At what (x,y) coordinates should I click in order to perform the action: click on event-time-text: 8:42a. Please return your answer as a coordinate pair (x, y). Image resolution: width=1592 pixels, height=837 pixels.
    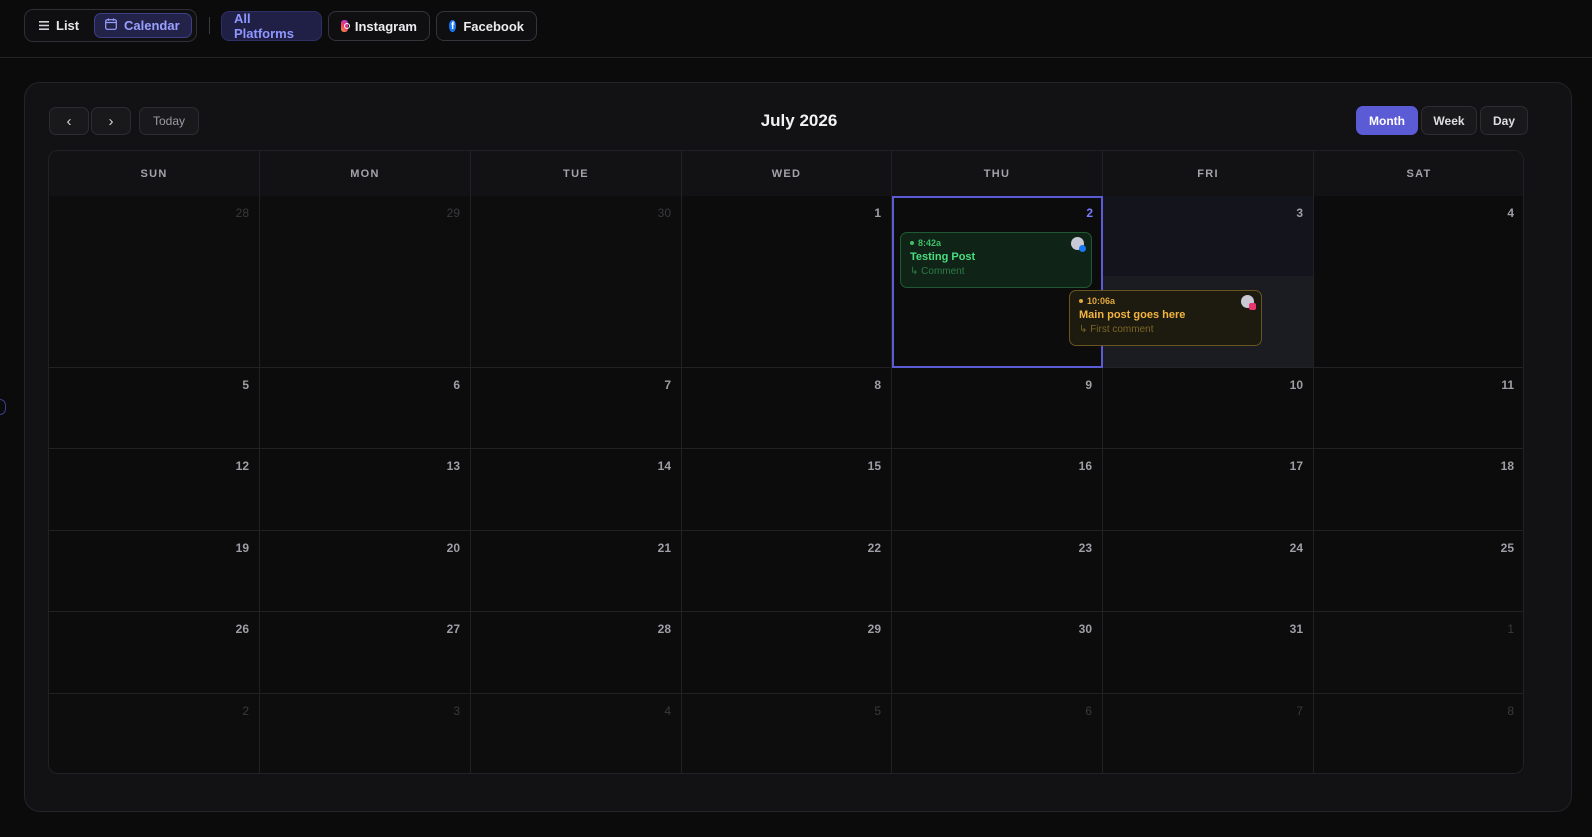
    Looking at the image, I should click on (930, 243).